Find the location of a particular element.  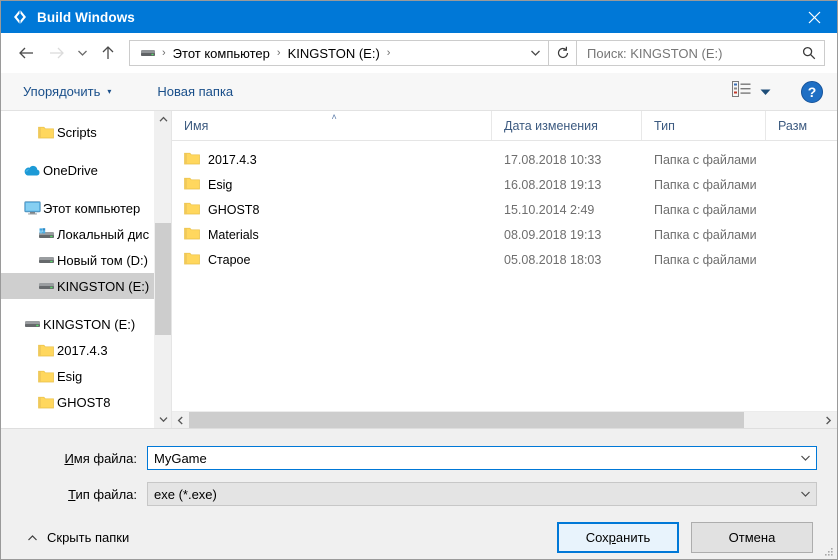

filetype-label-rest: ип файла: is located at coordinates (106, 494).